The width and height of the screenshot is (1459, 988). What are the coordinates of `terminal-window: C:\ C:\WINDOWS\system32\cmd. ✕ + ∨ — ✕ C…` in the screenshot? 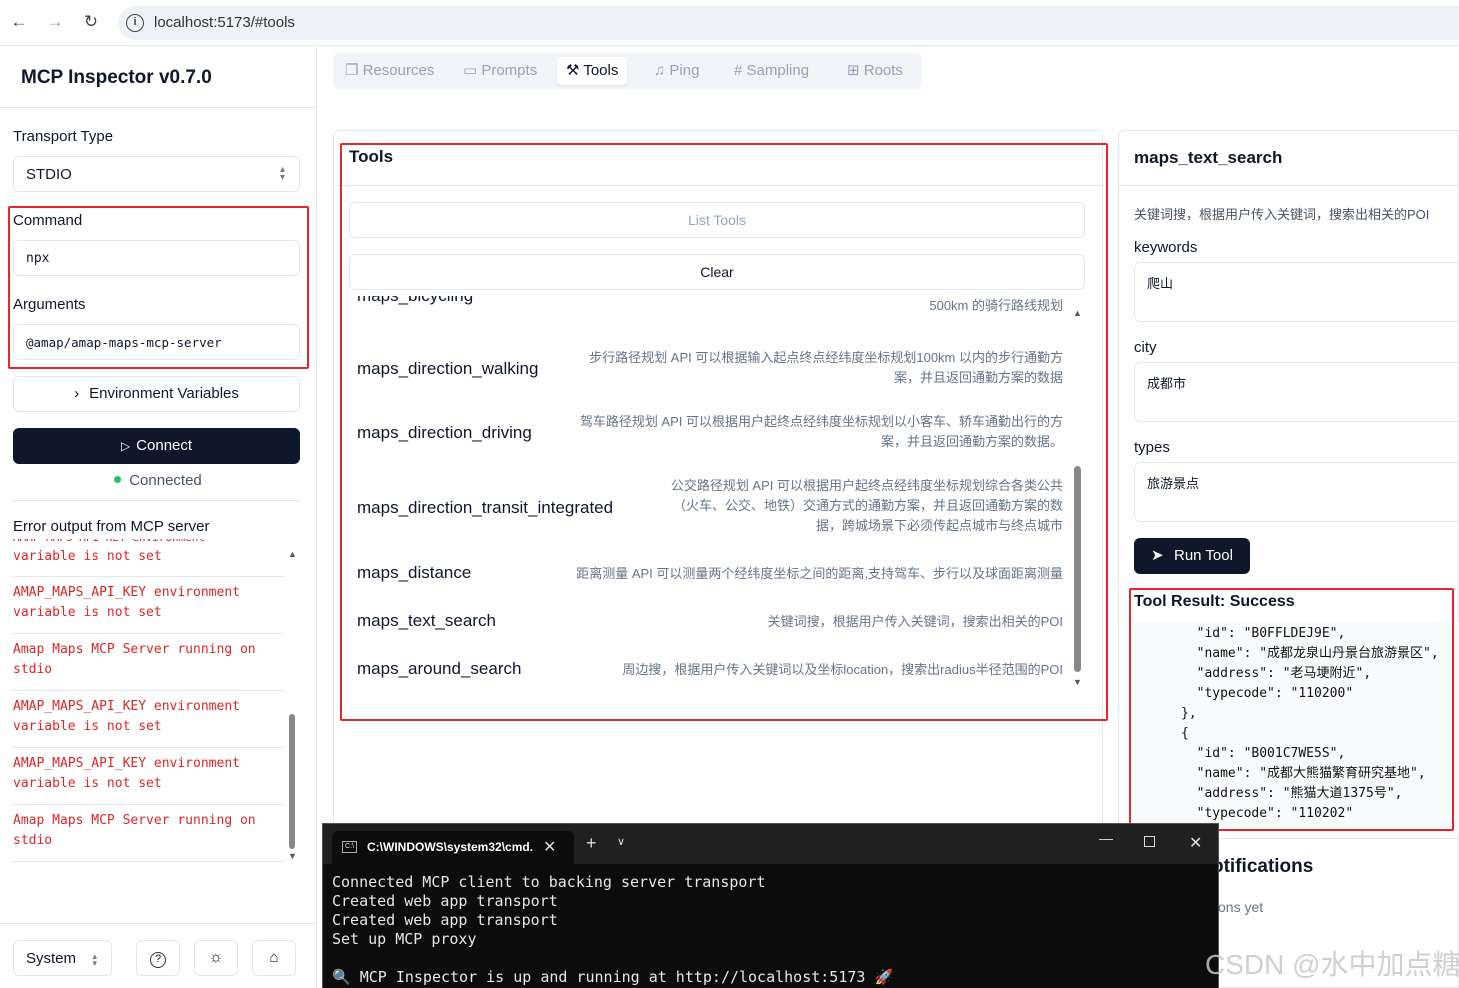 It's located at (770, 905).